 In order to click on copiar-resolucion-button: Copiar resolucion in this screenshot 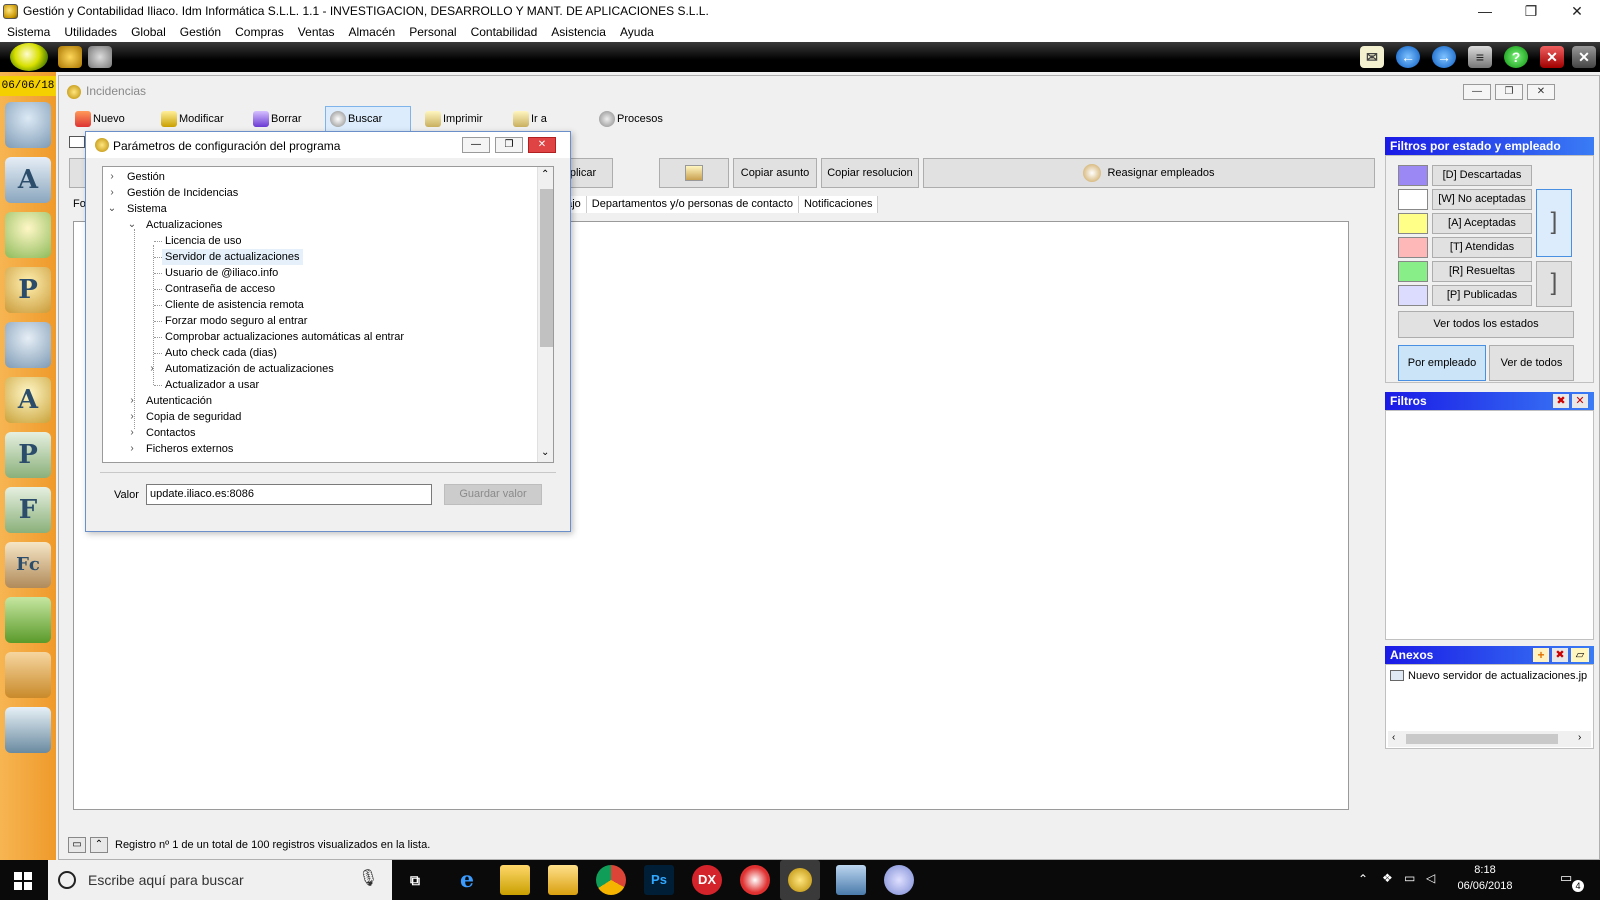, I will do `click(870, 173)`.